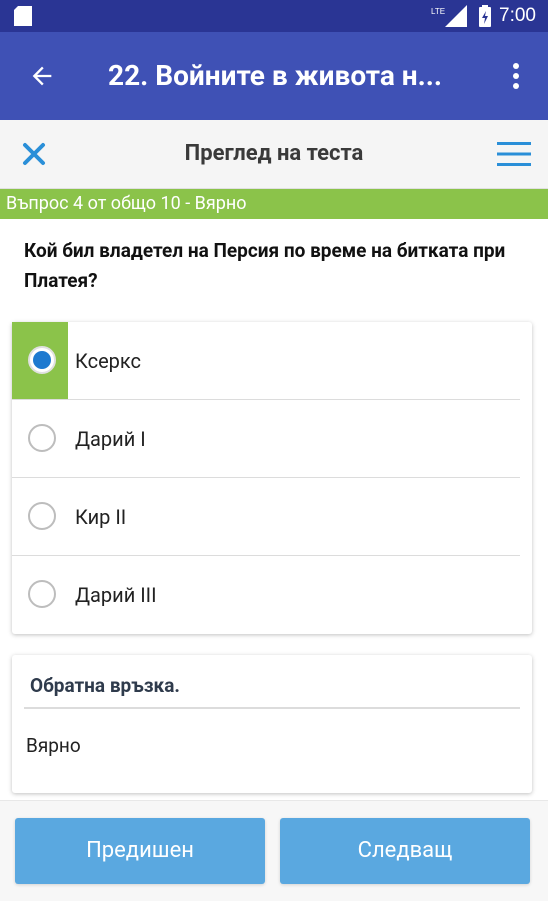  I want to click on arrow-left-icon, so click(42, 76).